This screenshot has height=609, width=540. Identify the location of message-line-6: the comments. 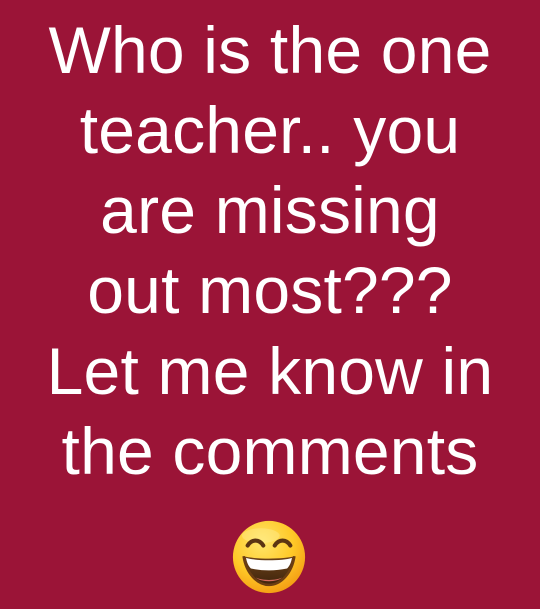
(270, 451).